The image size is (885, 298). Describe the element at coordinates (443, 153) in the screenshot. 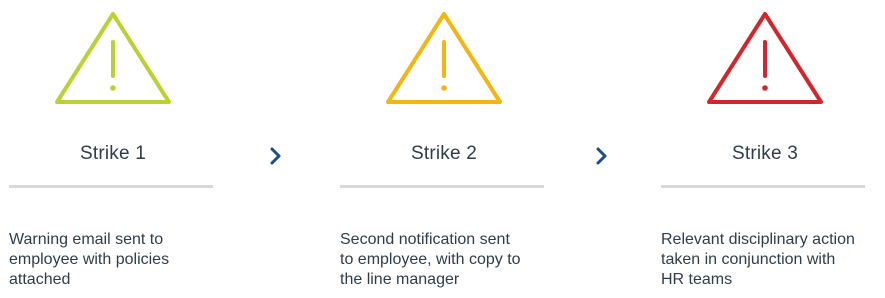

I see `strike-label: Strike 2` at that location.